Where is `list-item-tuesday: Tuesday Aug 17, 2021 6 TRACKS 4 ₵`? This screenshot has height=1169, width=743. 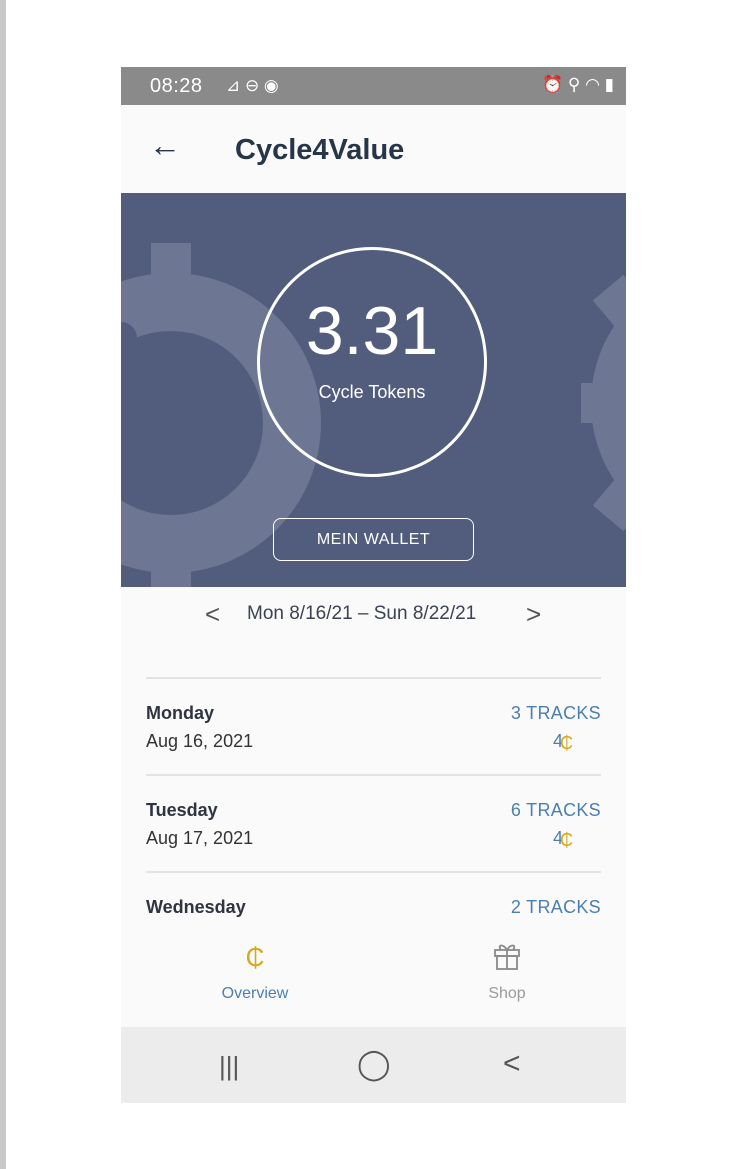 list-item-tuesday: Tuesday Aug 17, 2021 6 TRACKS 4 ₵ is located at coordinates (373, 822).